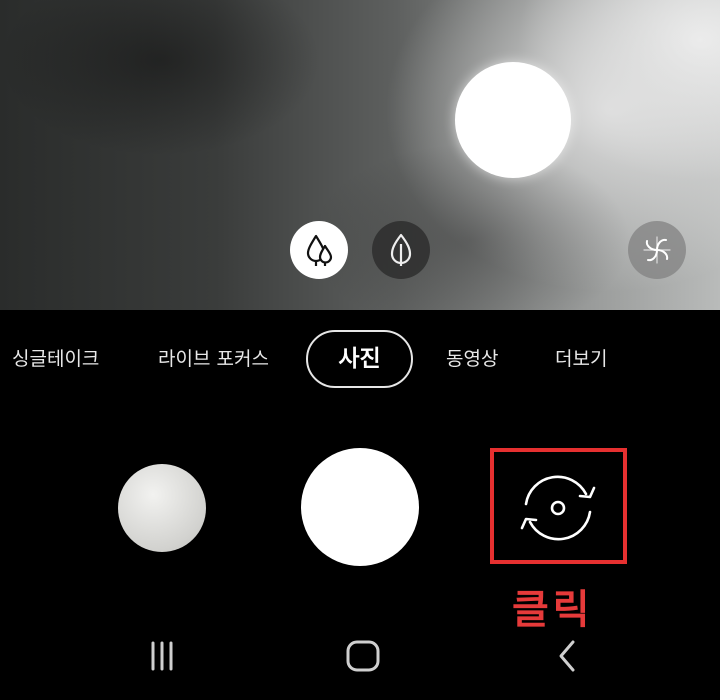 The height and width of the screenshot is (700, 720). I want to click on leaf-icon, so click(401, 249).